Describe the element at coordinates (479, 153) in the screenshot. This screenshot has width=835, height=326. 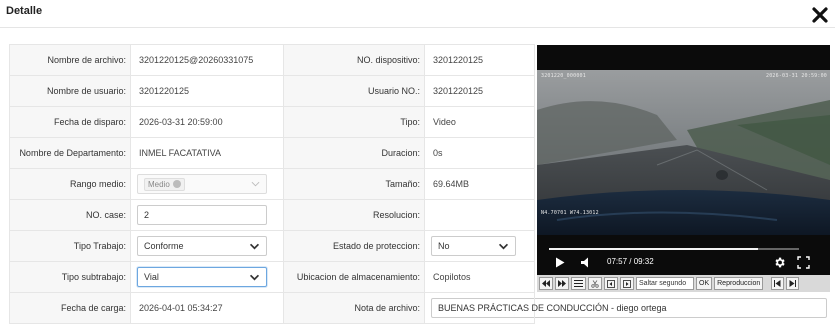
I see `value-duracion: 0s` at that location.